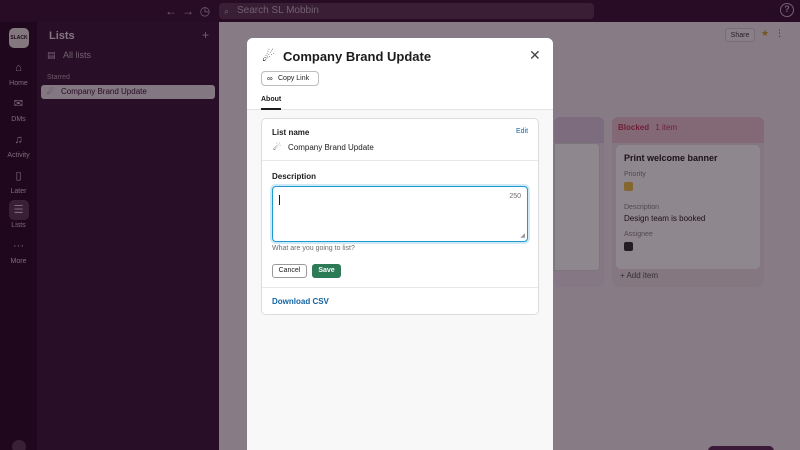 The width and height of the screenshot is (800, 450). I want to click on copy-link-label: Copy Link, so click(294, 78).